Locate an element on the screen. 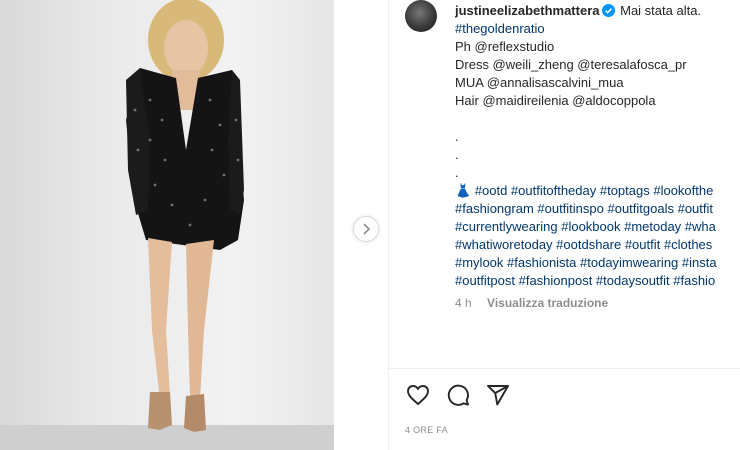 The image size is (740, 450). share-icon is located at coordinates (498, 395).